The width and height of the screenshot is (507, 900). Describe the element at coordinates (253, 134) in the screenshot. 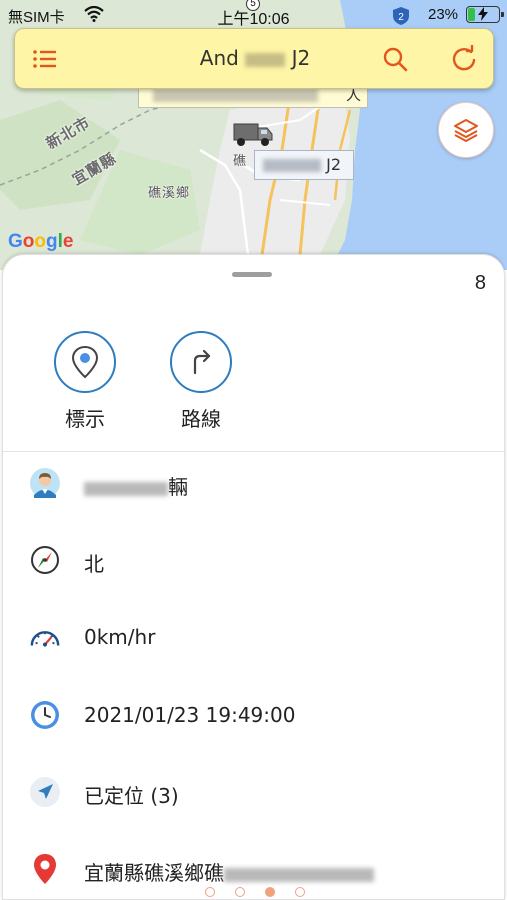

I see `truck-marker-icon` at that location.